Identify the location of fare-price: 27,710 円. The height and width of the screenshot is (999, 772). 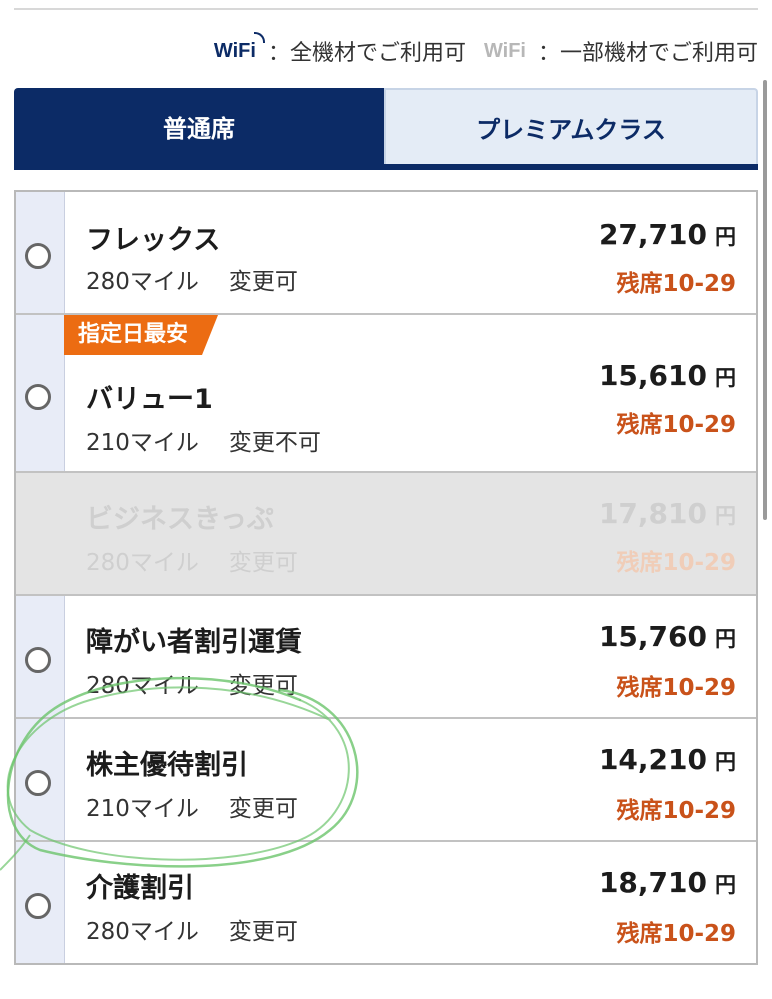
(667, 234).